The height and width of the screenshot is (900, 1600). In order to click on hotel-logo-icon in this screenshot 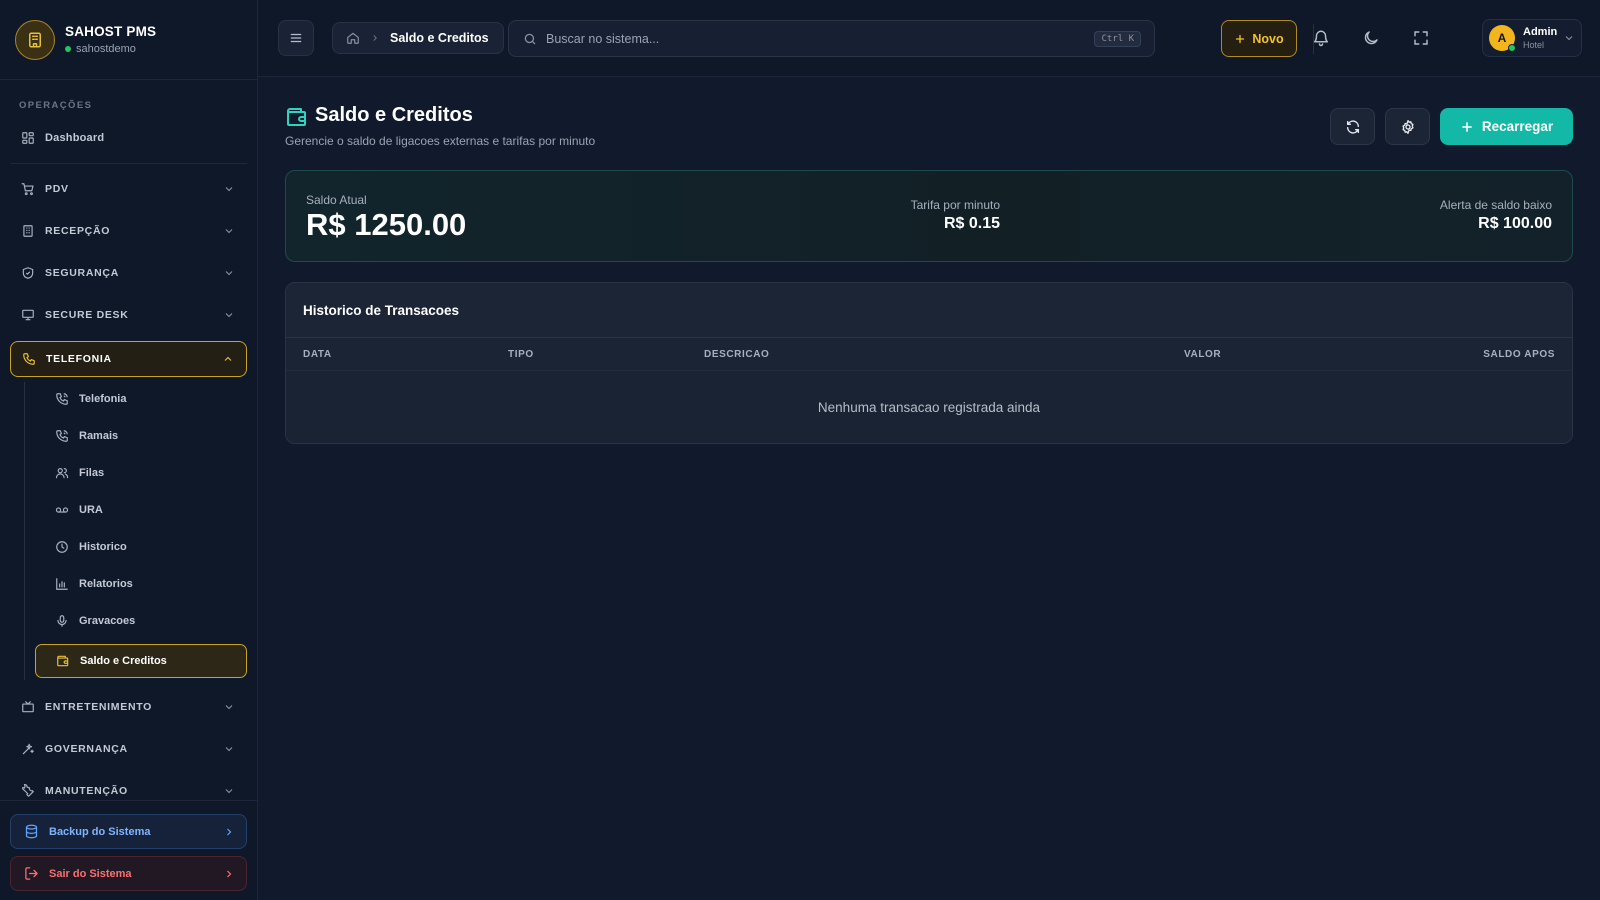, I will do `click(35, 39)`.